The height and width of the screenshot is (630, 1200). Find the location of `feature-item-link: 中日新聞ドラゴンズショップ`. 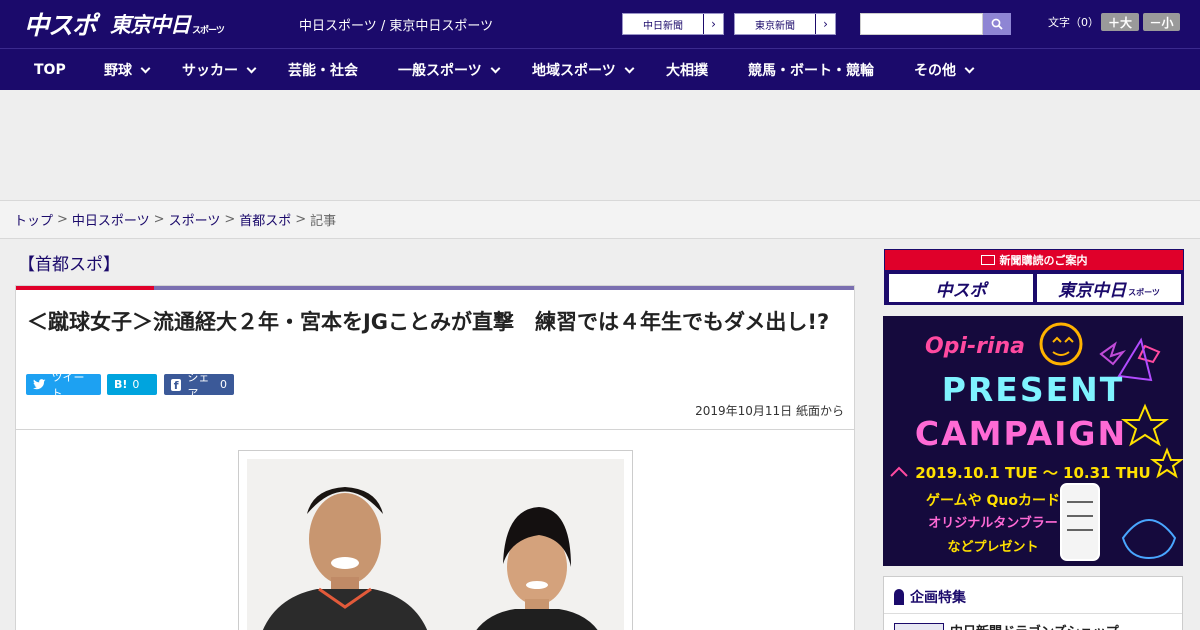

feature-item-link: 中日新聞ドラゴンズショップ is located at coordinates (1034, 625).